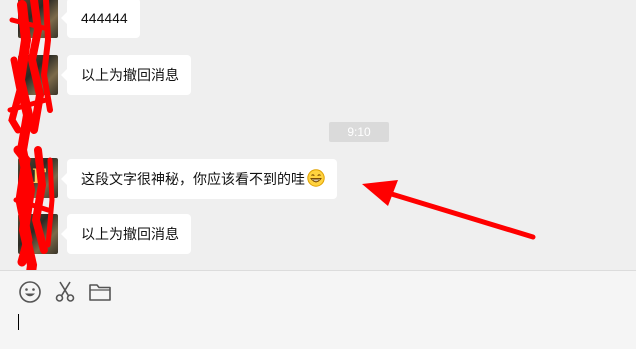  What do you see at coordinates (18, 322) in the screenshot?
I see `text-cursor` at bounding box center [18, 322].